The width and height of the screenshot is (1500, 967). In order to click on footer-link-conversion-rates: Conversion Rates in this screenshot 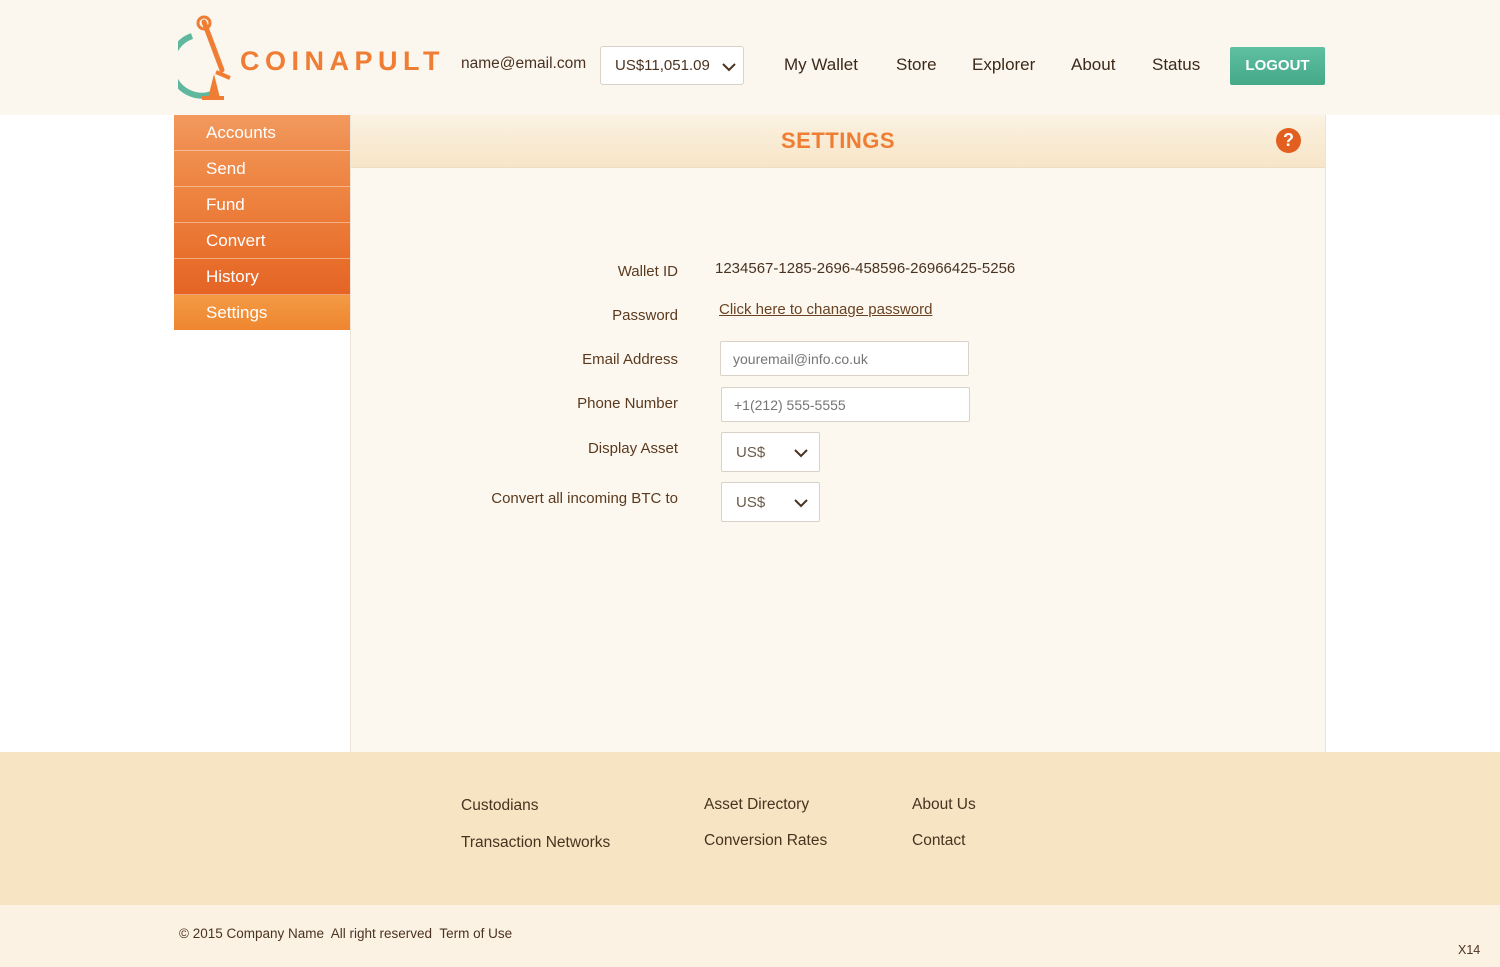, I will do `click(765, 841)`.